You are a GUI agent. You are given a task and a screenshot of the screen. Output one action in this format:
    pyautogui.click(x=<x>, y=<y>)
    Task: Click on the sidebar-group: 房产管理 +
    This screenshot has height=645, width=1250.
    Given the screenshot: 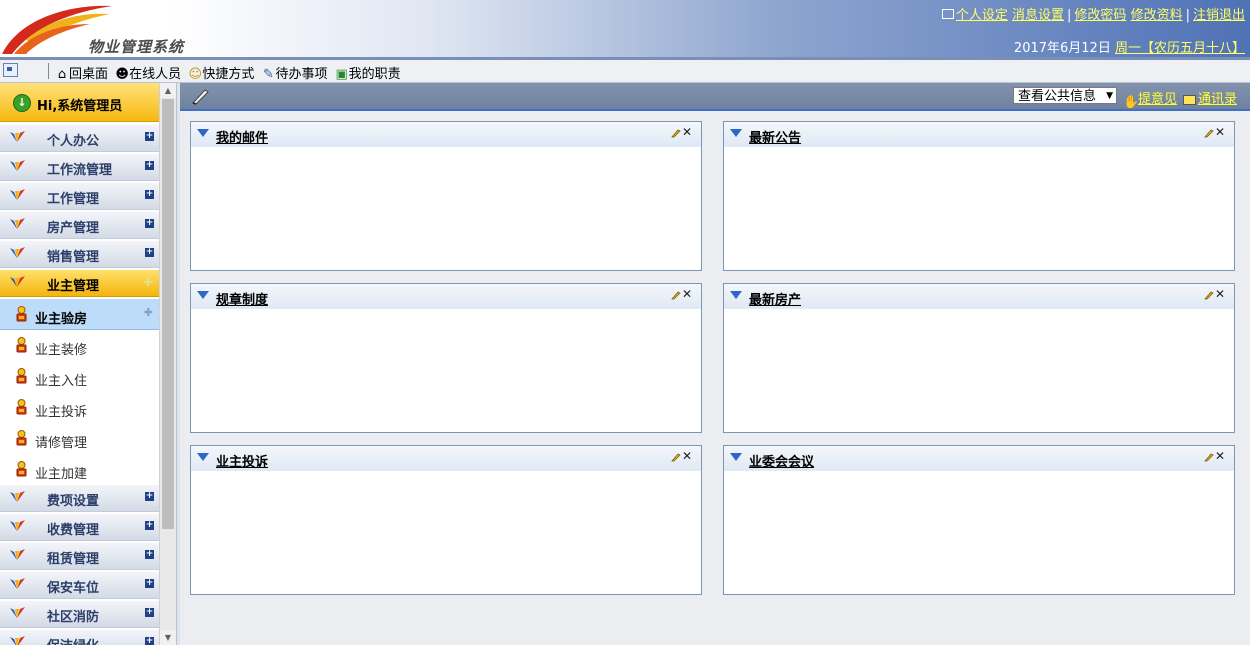 What is the action you would take?
    pyautogui.click(x=79, y=225)
    